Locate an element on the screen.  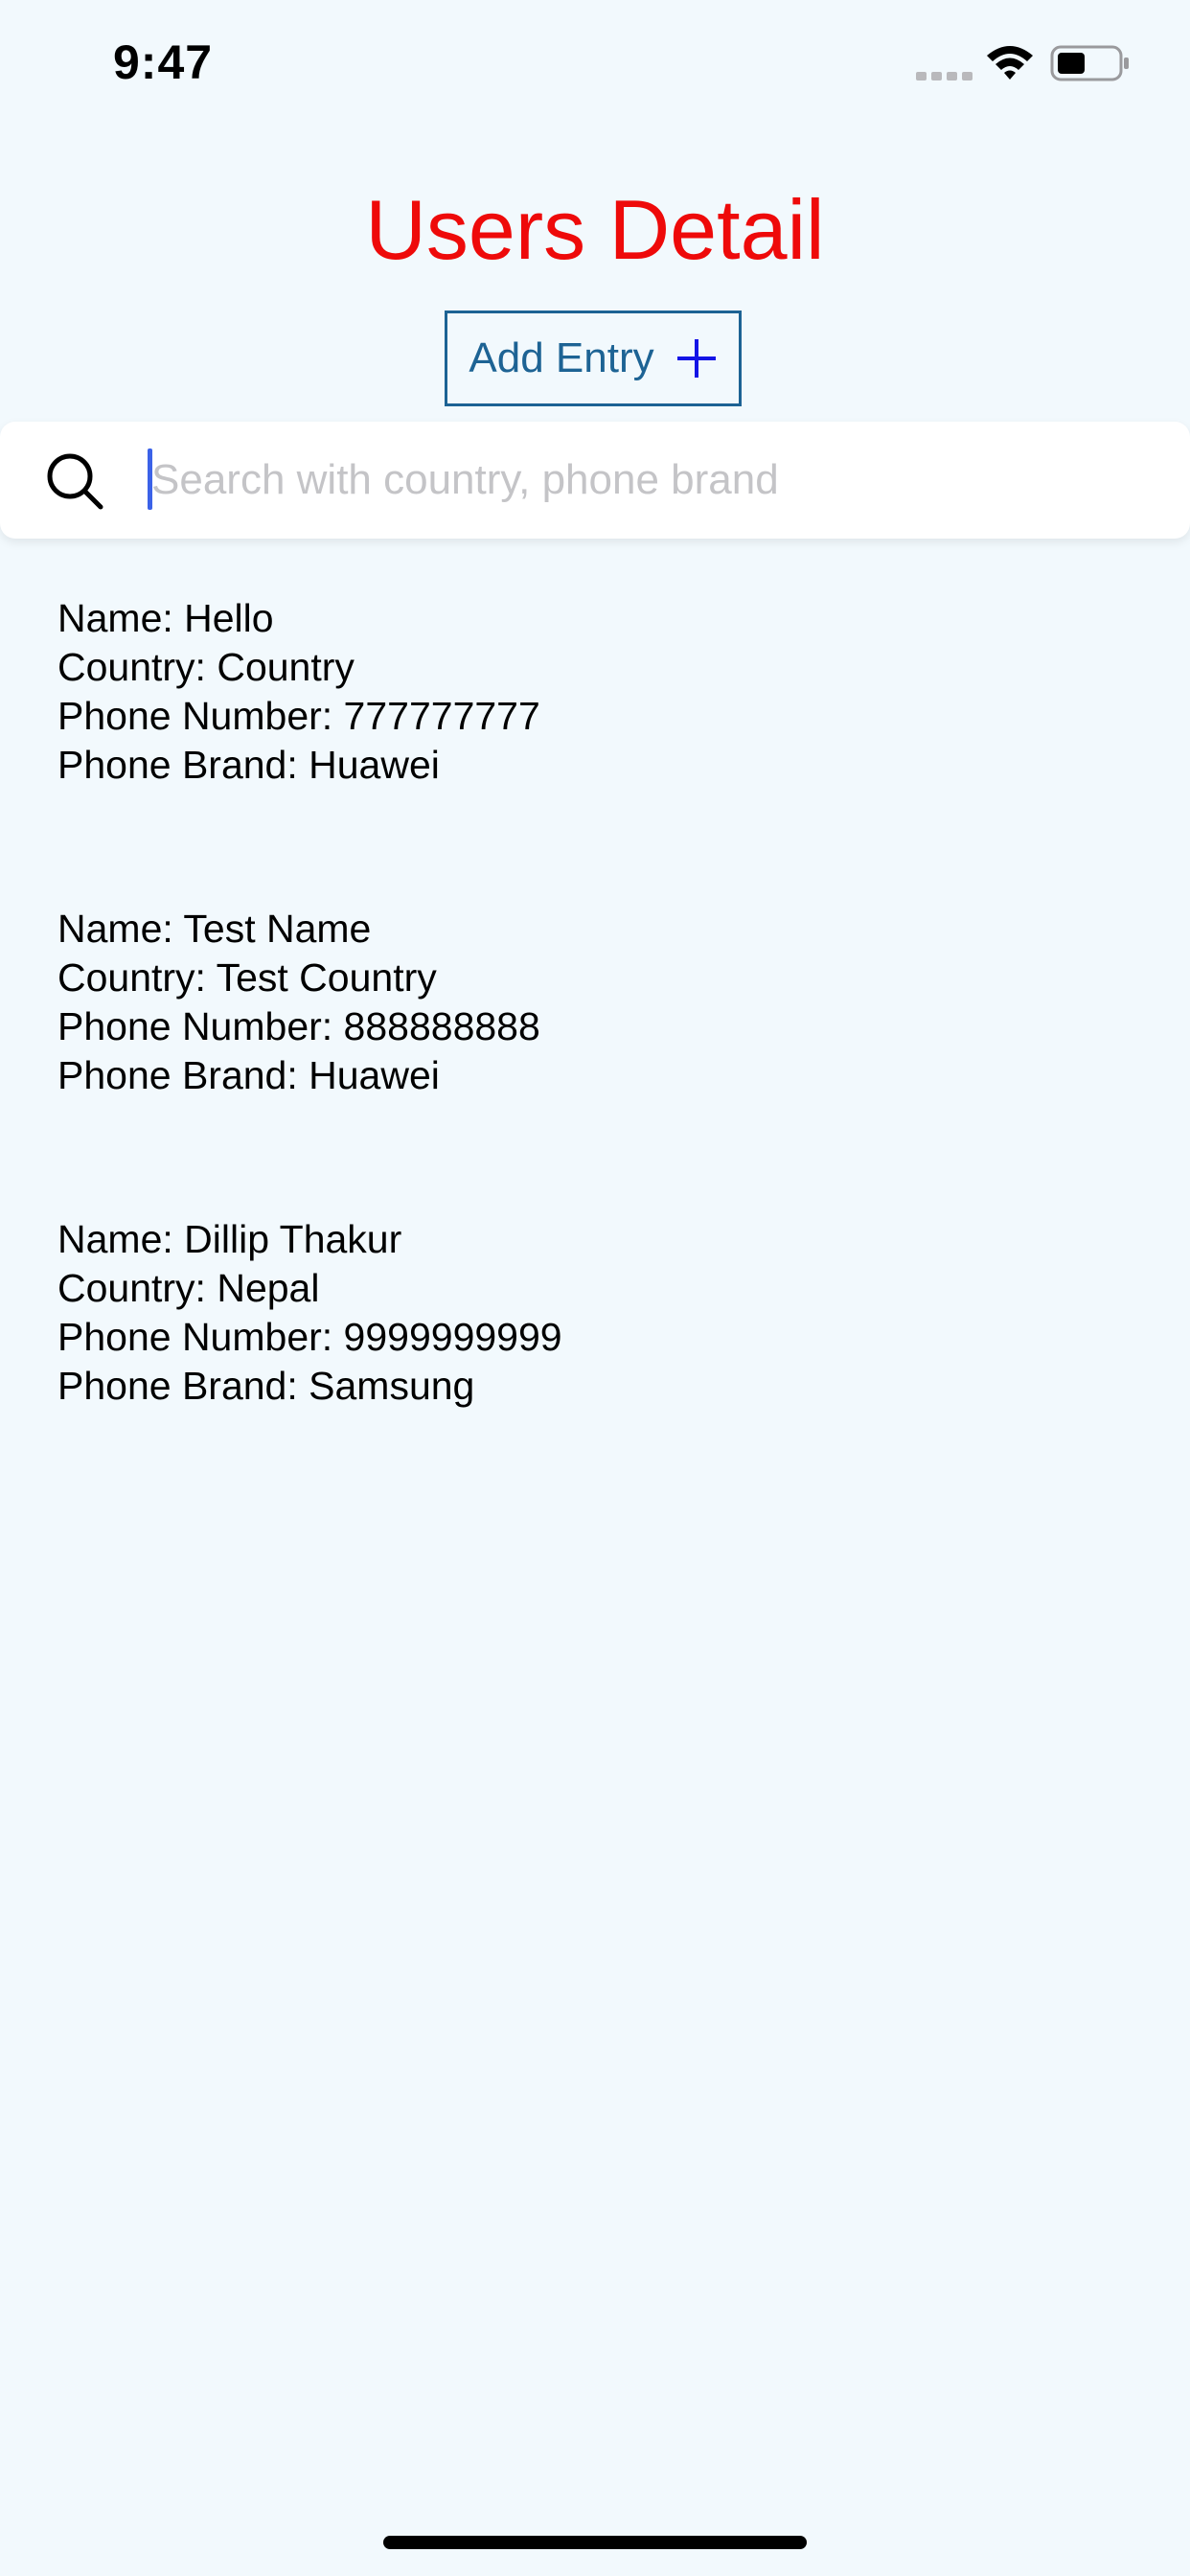
wifi-icon is located at coordinates (1010, 63).